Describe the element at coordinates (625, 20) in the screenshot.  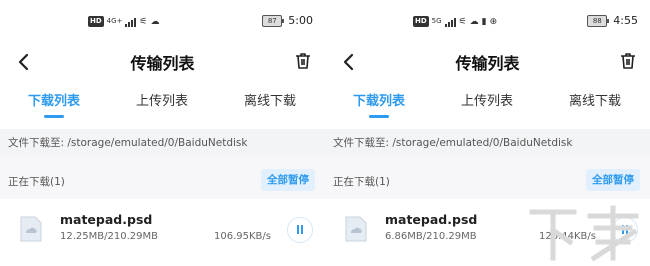
I see `clock: 4:55` at that location.